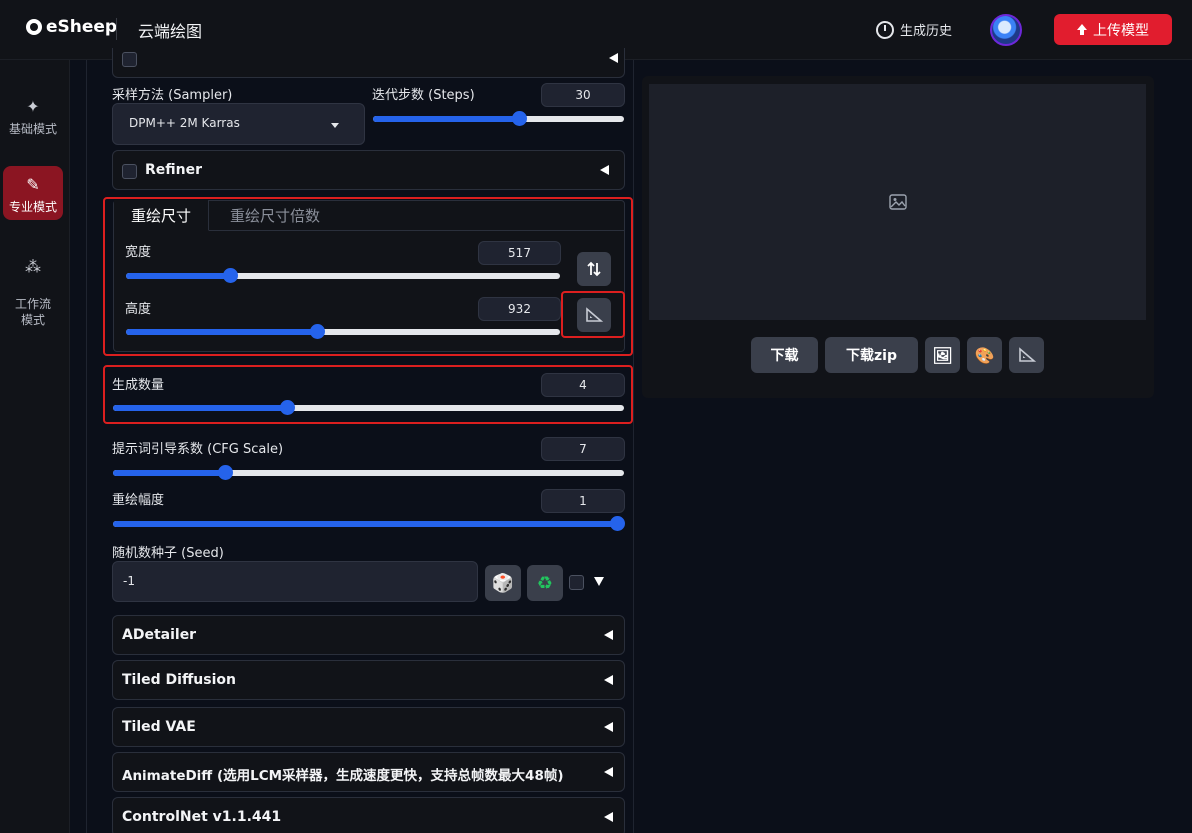  Describe the element at coordinates (1113, 29) in the screenshot. I see `upload-model-button: 上传模型` at that location.